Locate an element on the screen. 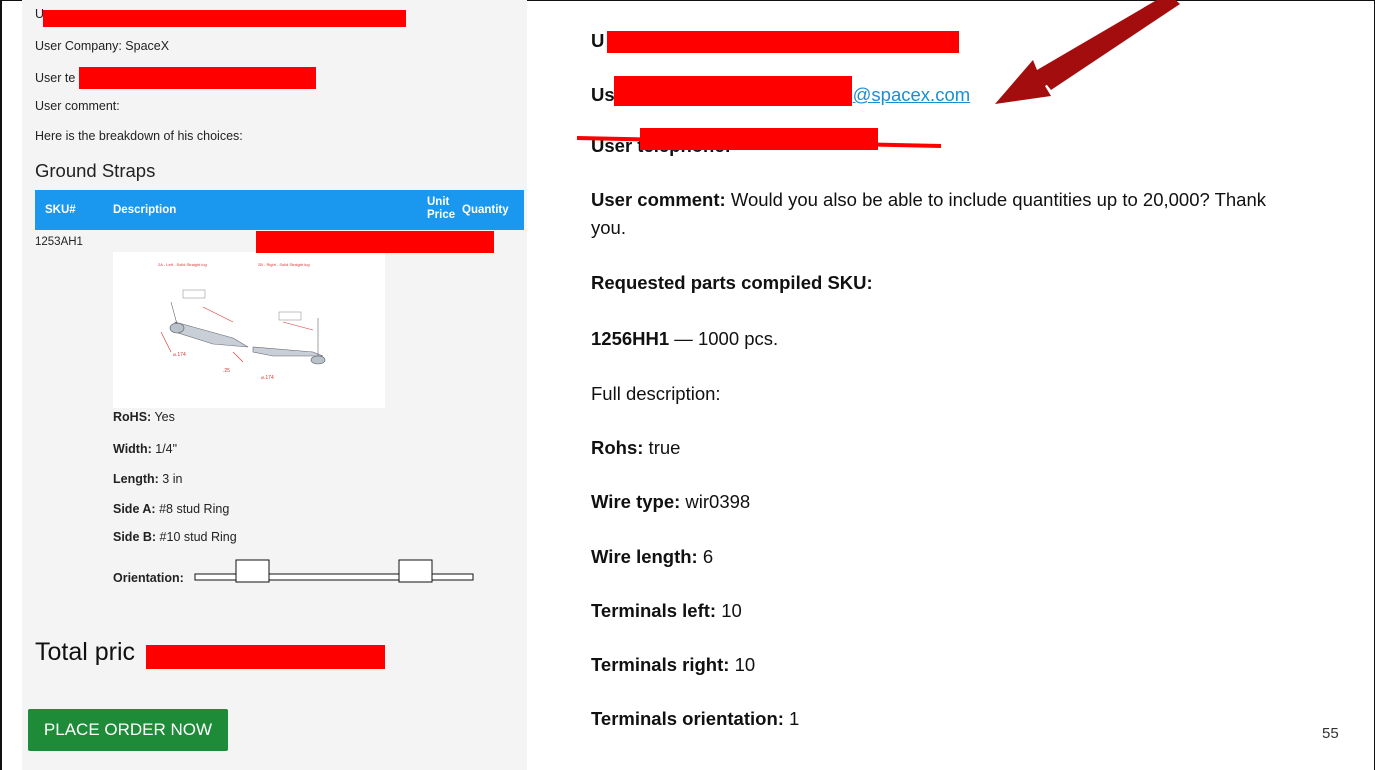 This screenshot has width=1375, height=770. spec-rohs: Rohs: true is located at coordinates (636, 447).